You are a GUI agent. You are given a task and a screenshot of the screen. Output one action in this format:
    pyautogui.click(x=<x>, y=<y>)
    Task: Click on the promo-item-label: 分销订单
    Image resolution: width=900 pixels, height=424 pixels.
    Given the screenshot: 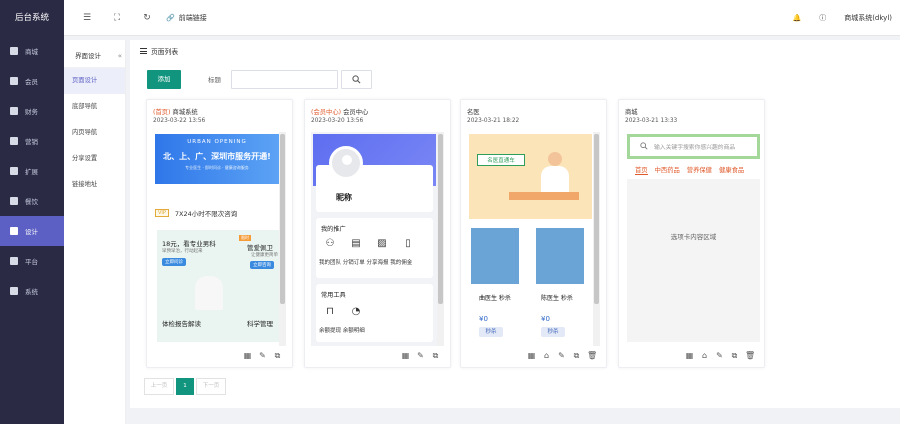 What is the action you would take?
    pyautogui.click(x=353, y=263)
    